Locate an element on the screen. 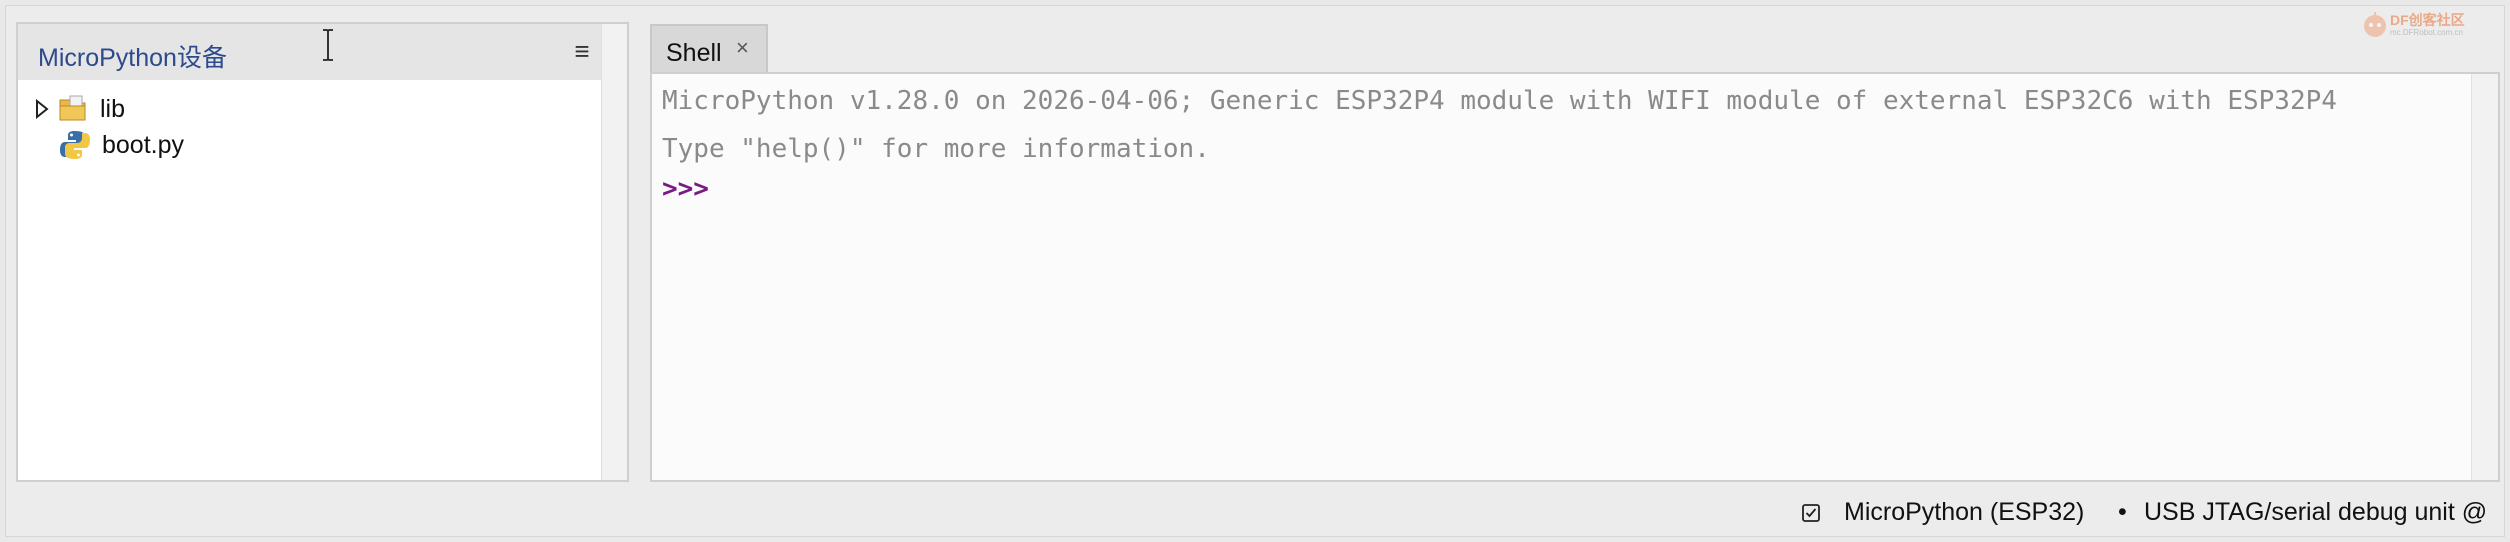 The width and height of the screenshot is (2510, 542). robot-mascot-icon is located at coordinates (2375, 25).